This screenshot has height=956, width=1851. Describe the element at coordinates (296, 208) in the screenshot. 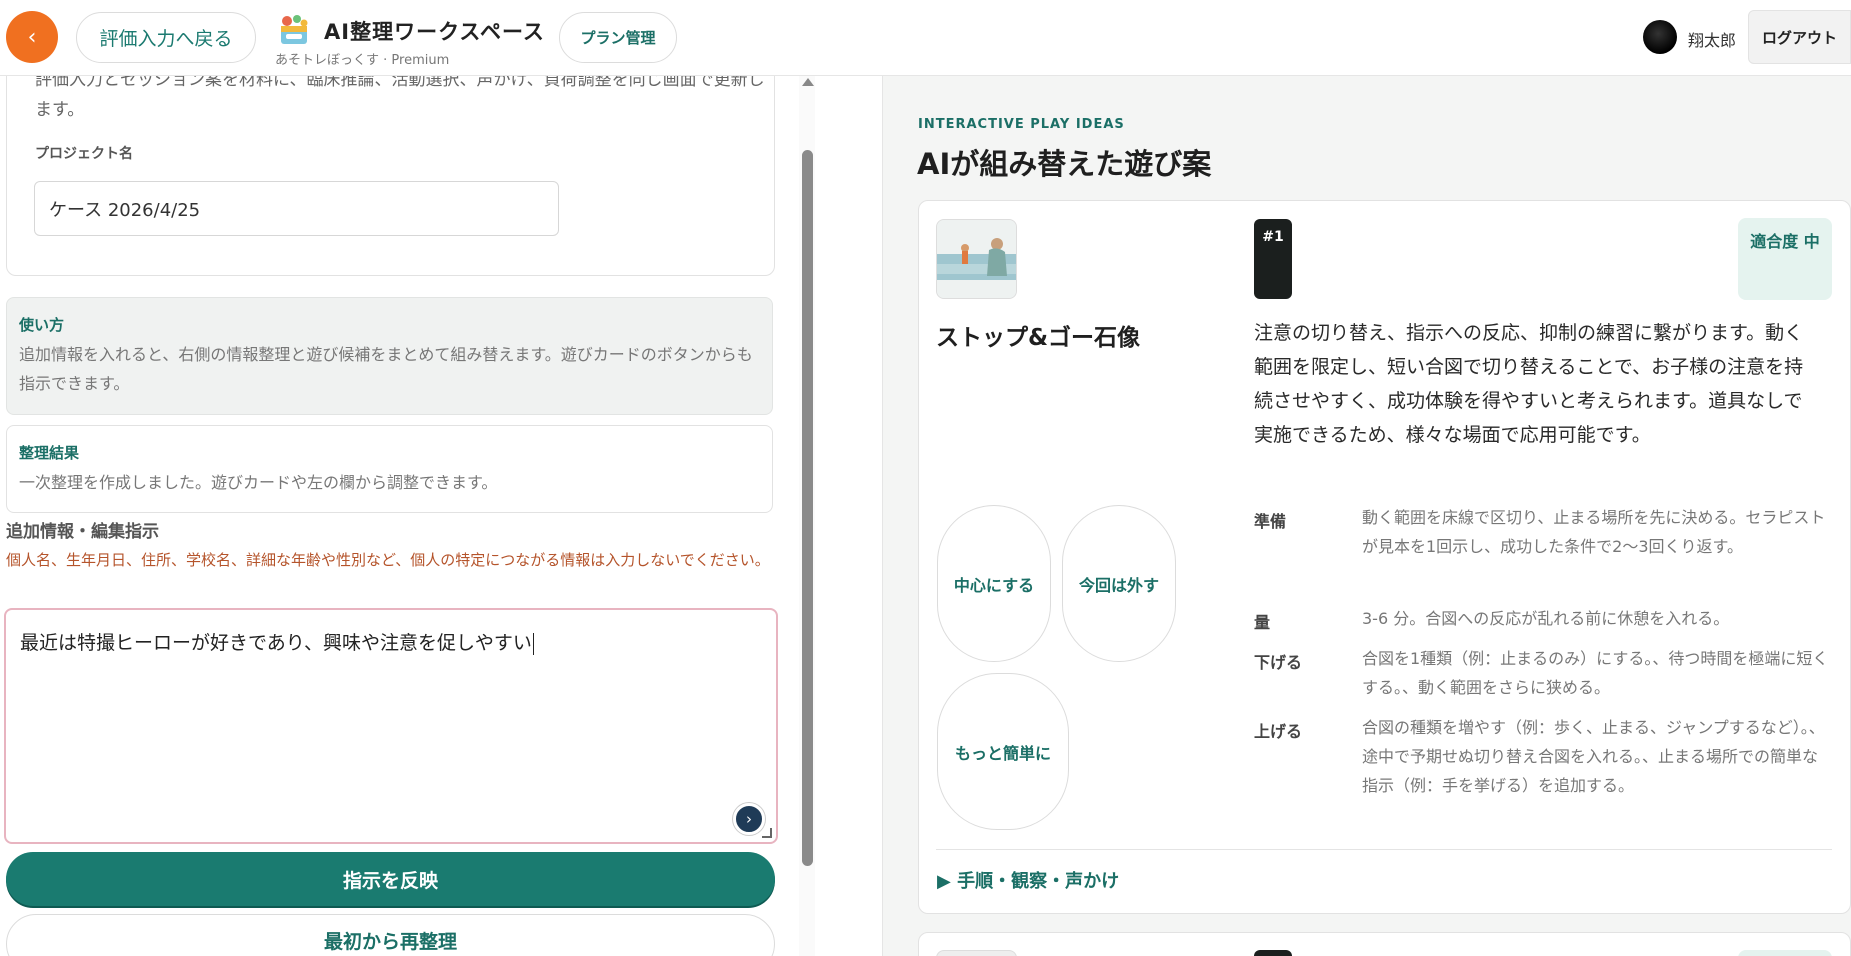

I see `project-name-input: ケース 2026/4/25` at that location.